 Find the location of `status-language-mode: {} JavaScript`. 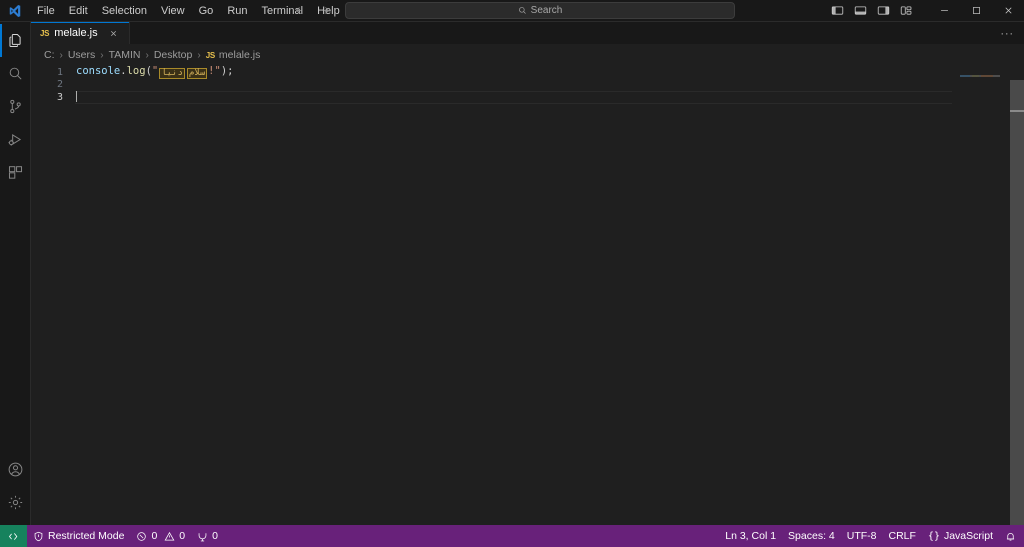

status-language-mode: {} JavaScript is located at coordinates (960, 536).